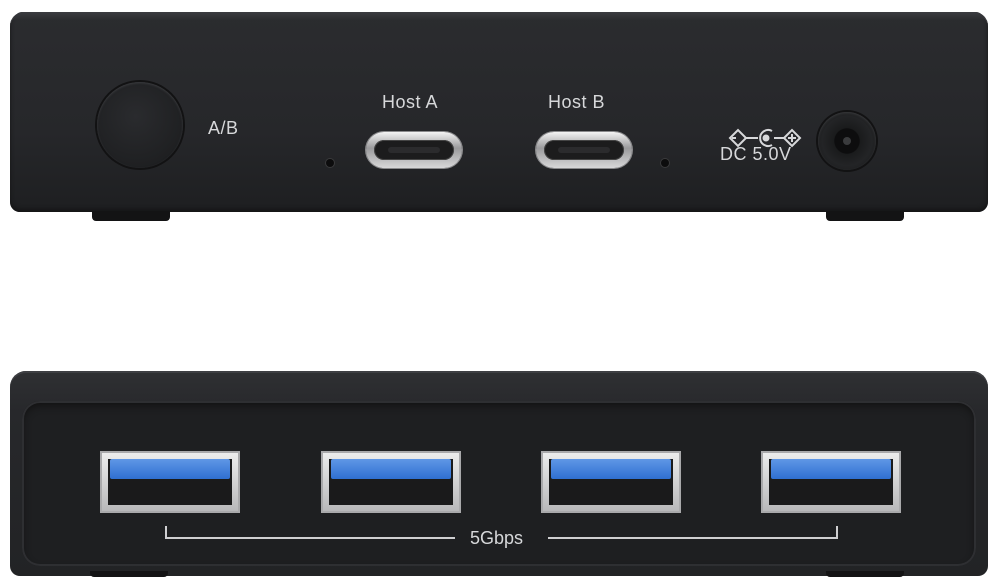 The image size is (1000, 587). I want to click on speed-bracket-left-line, so click(310, 538).